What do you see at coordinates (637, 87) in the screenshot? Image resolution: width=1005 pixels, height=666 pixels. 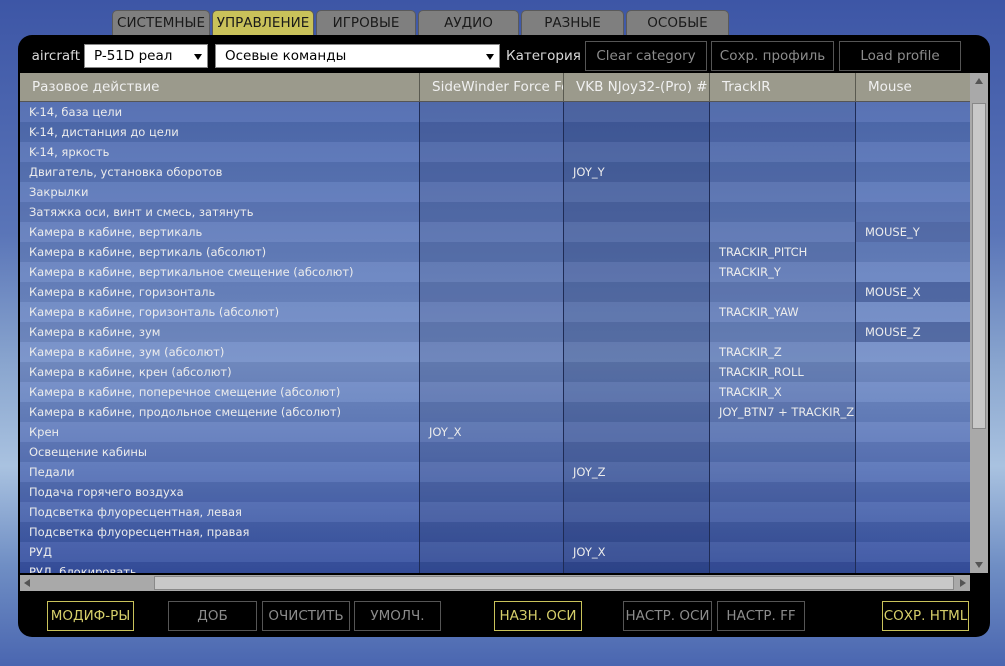 I see `header-device-vkb: VKB NJoy32-(Pro) #` at bounding box center [637, 87].